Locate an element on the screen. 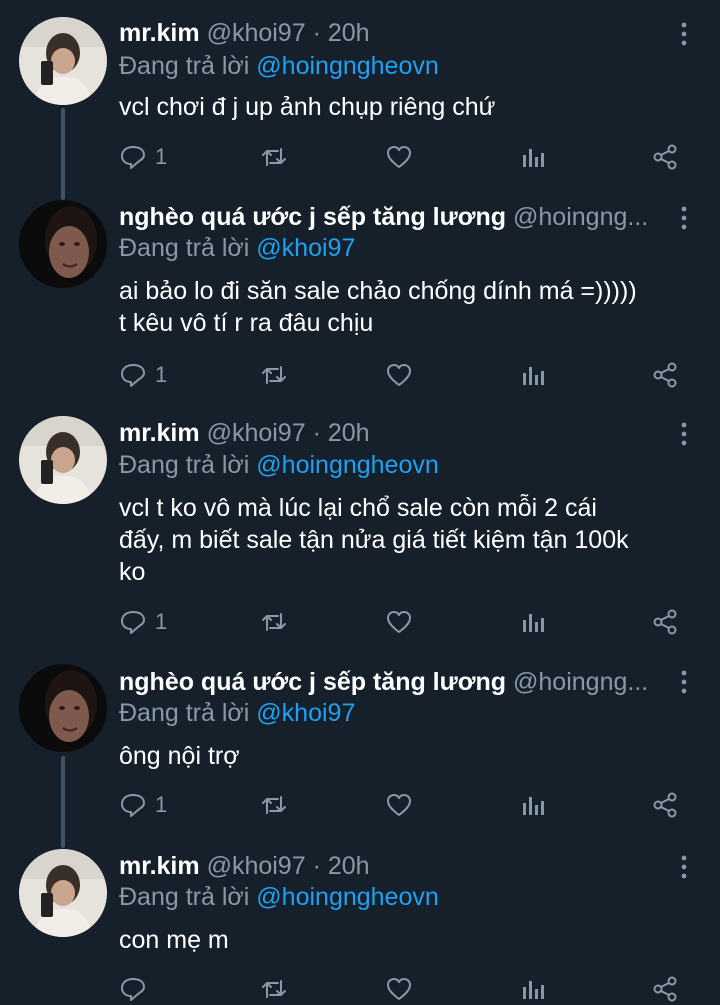  retweet-icon is located at coordinates (274, 989).